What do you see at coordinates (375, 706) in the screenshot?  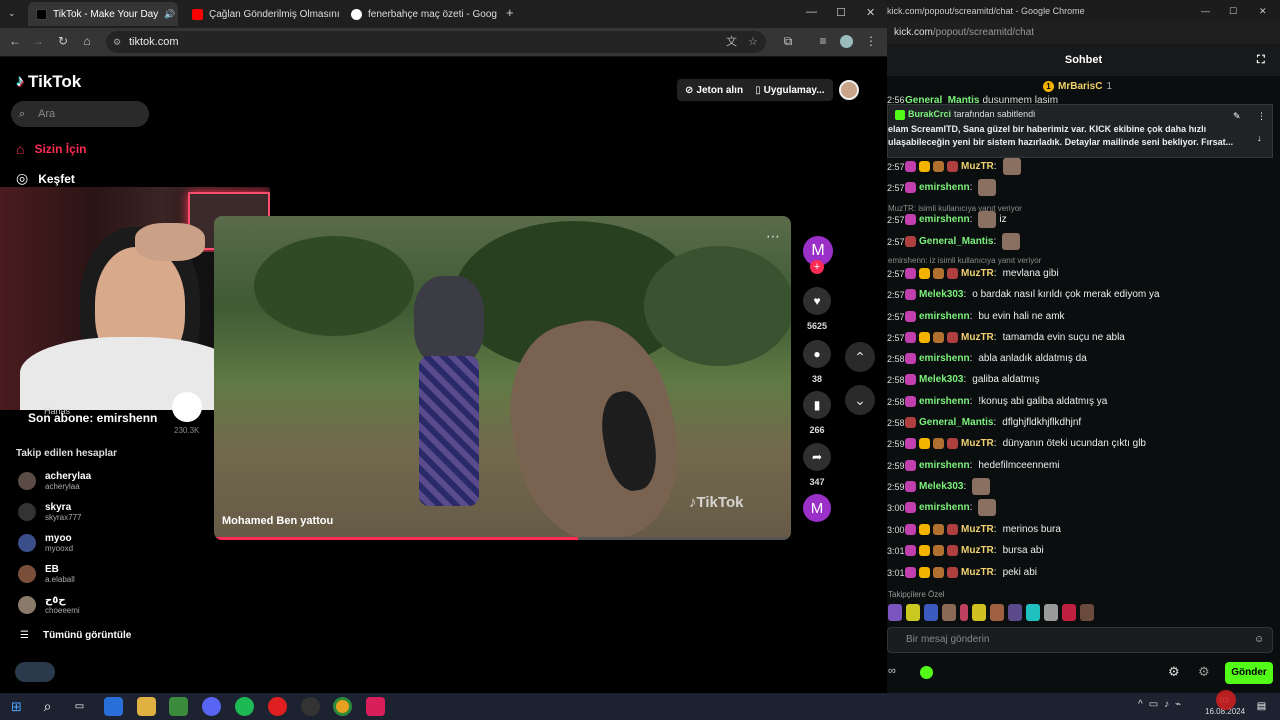 I see `valorant-icon` at bounding box center [375, 706].